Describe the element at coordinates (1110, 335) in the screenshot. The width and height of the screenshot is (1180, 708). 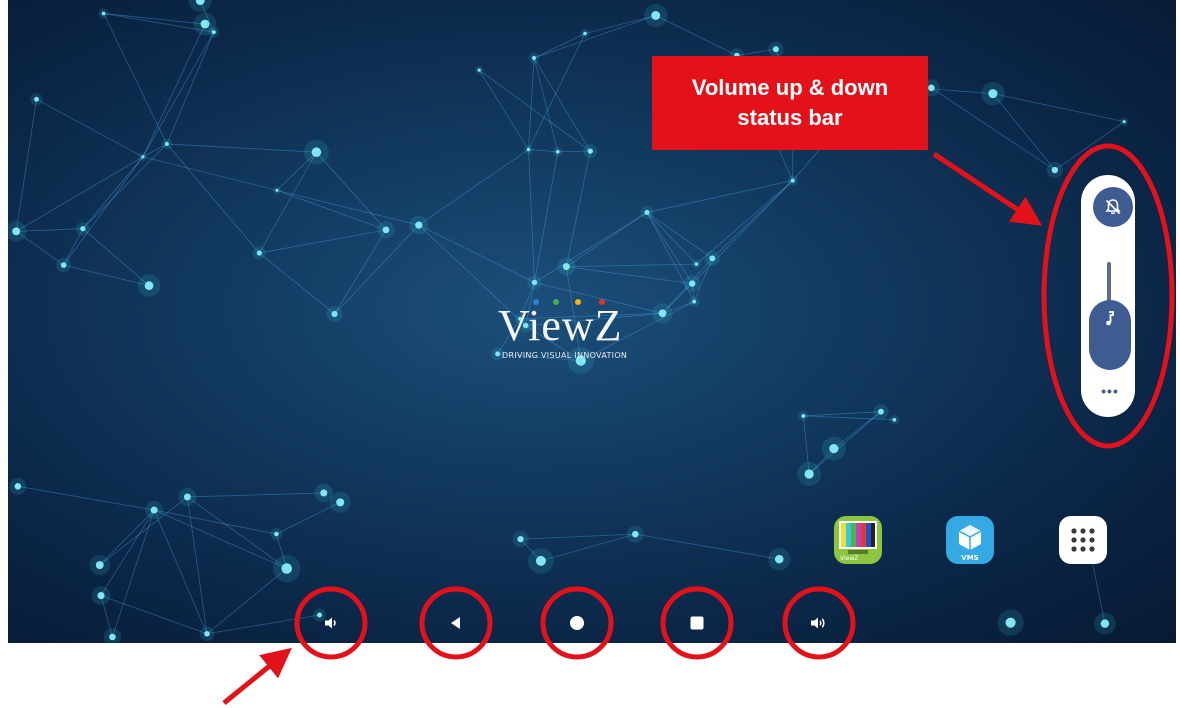
I see `volume-slider-thumb` at that location.